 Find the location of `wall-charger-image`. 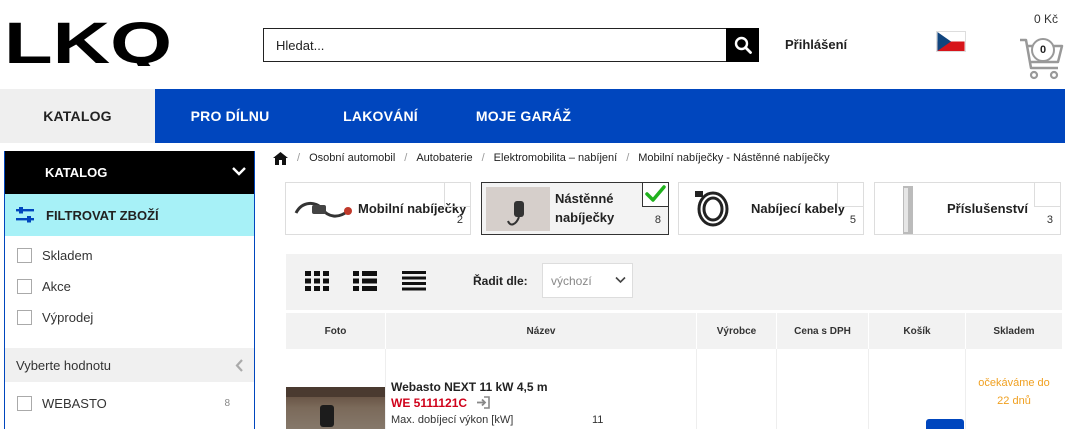

wall-charger-image is located at coordinates (518, 209).